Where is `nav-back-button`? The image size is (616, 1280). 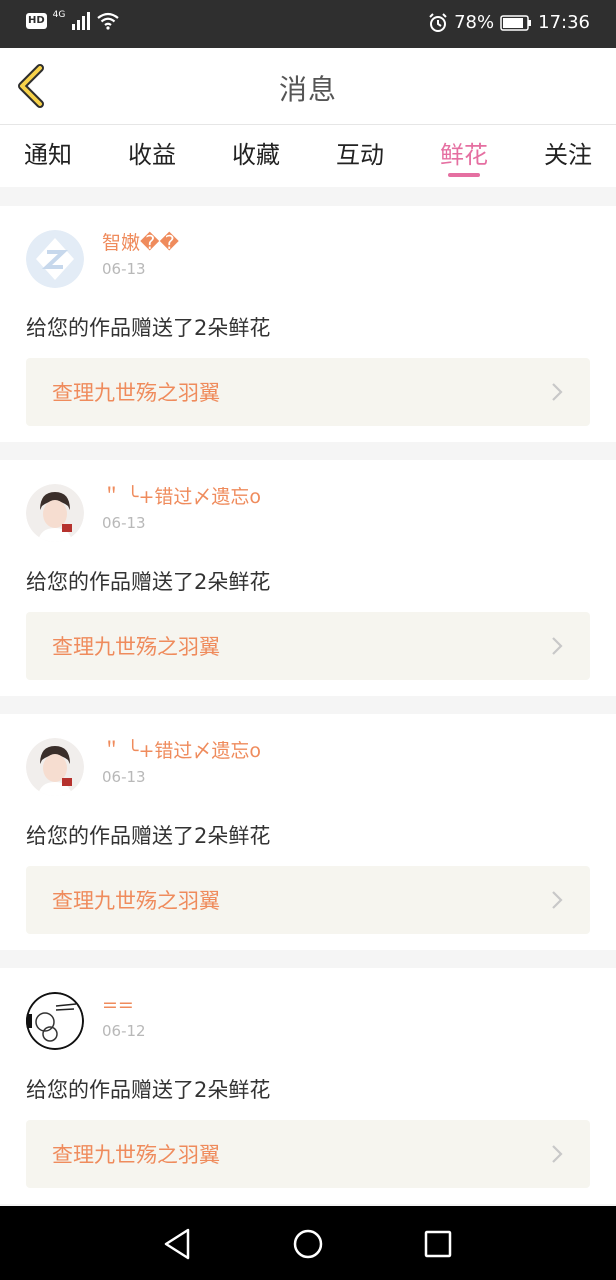
nav-back-button is located at coordinates (178, 1244).